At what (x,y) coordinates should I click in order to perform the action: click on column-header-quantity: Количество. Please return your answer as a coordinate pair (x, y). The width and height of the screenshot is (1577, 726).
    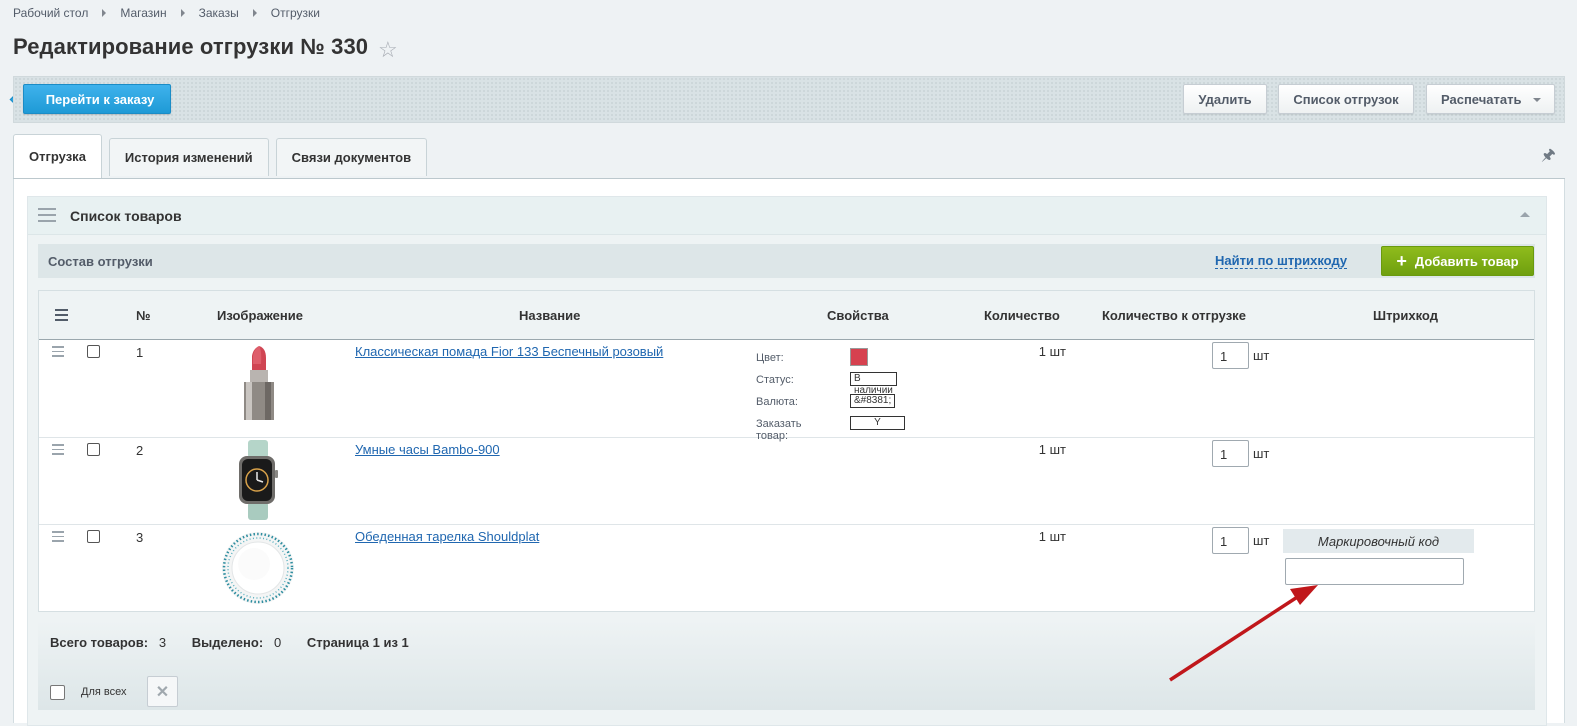
    Looking at the image, I should click on (1022, 315).